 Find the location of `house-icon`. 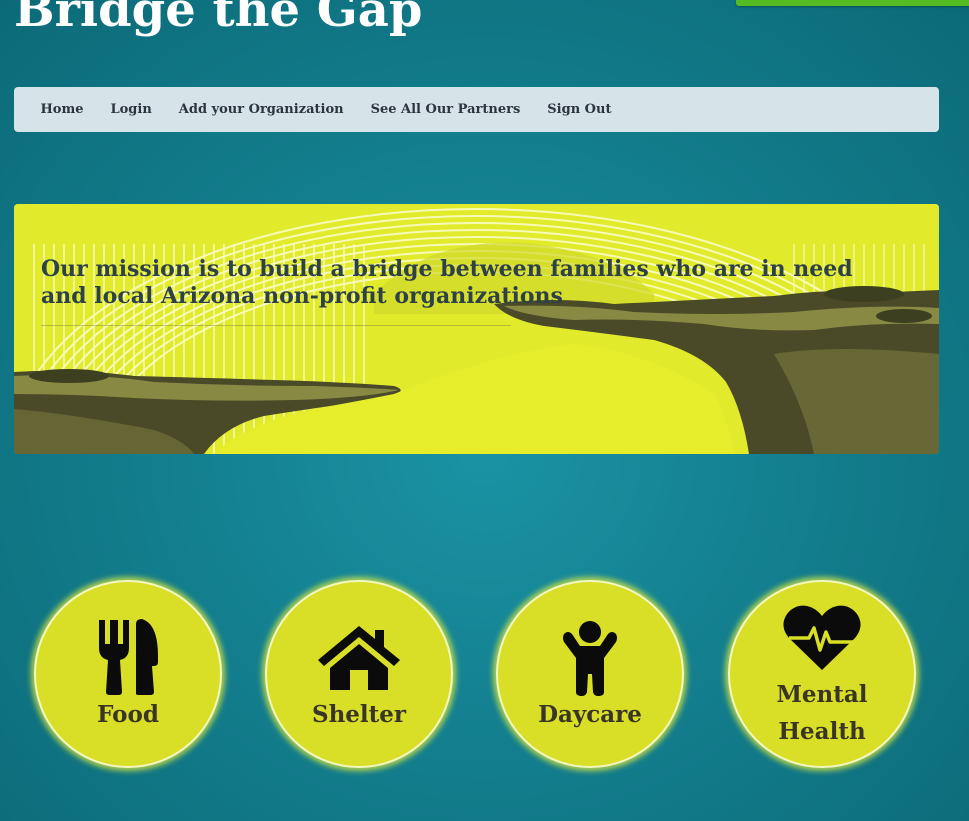

house-icon is located at coordinates (359, 658).